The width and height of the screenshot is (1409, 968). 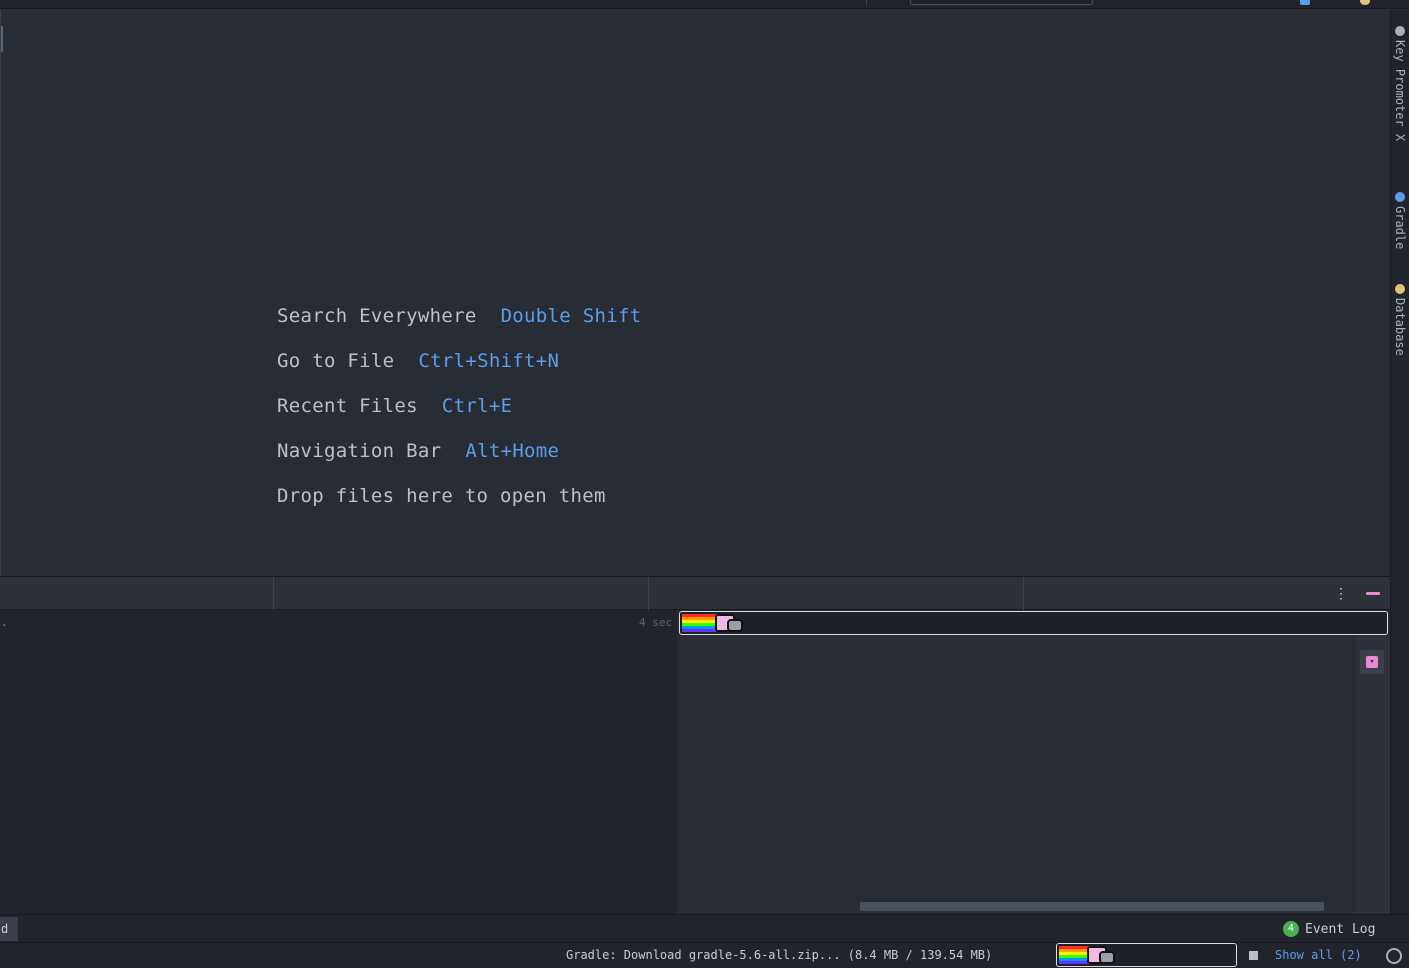 I want to click on show-all-processes-link: Show all (2), so click(x=1318, y=955).